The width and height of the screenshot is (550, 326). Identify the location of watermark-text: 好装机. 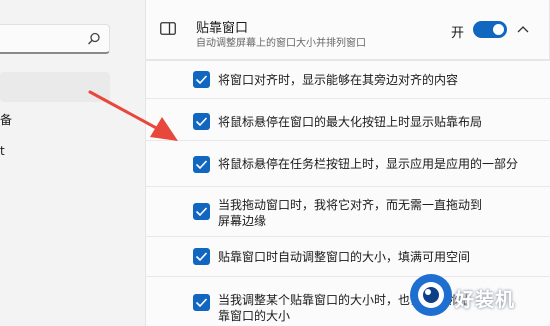
(485, 300).